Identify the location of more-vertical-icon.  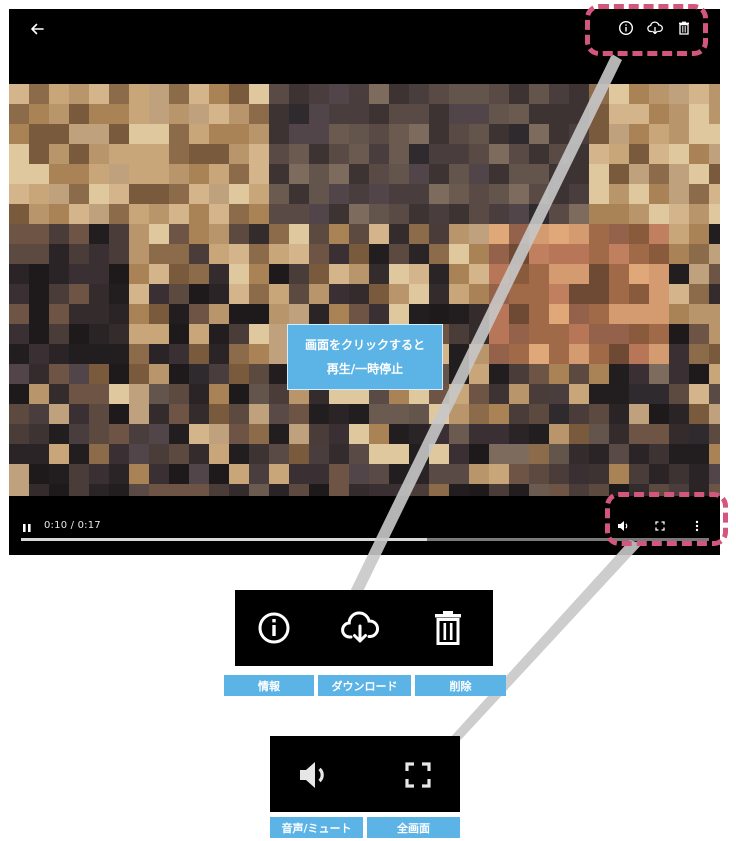
(697, 526).